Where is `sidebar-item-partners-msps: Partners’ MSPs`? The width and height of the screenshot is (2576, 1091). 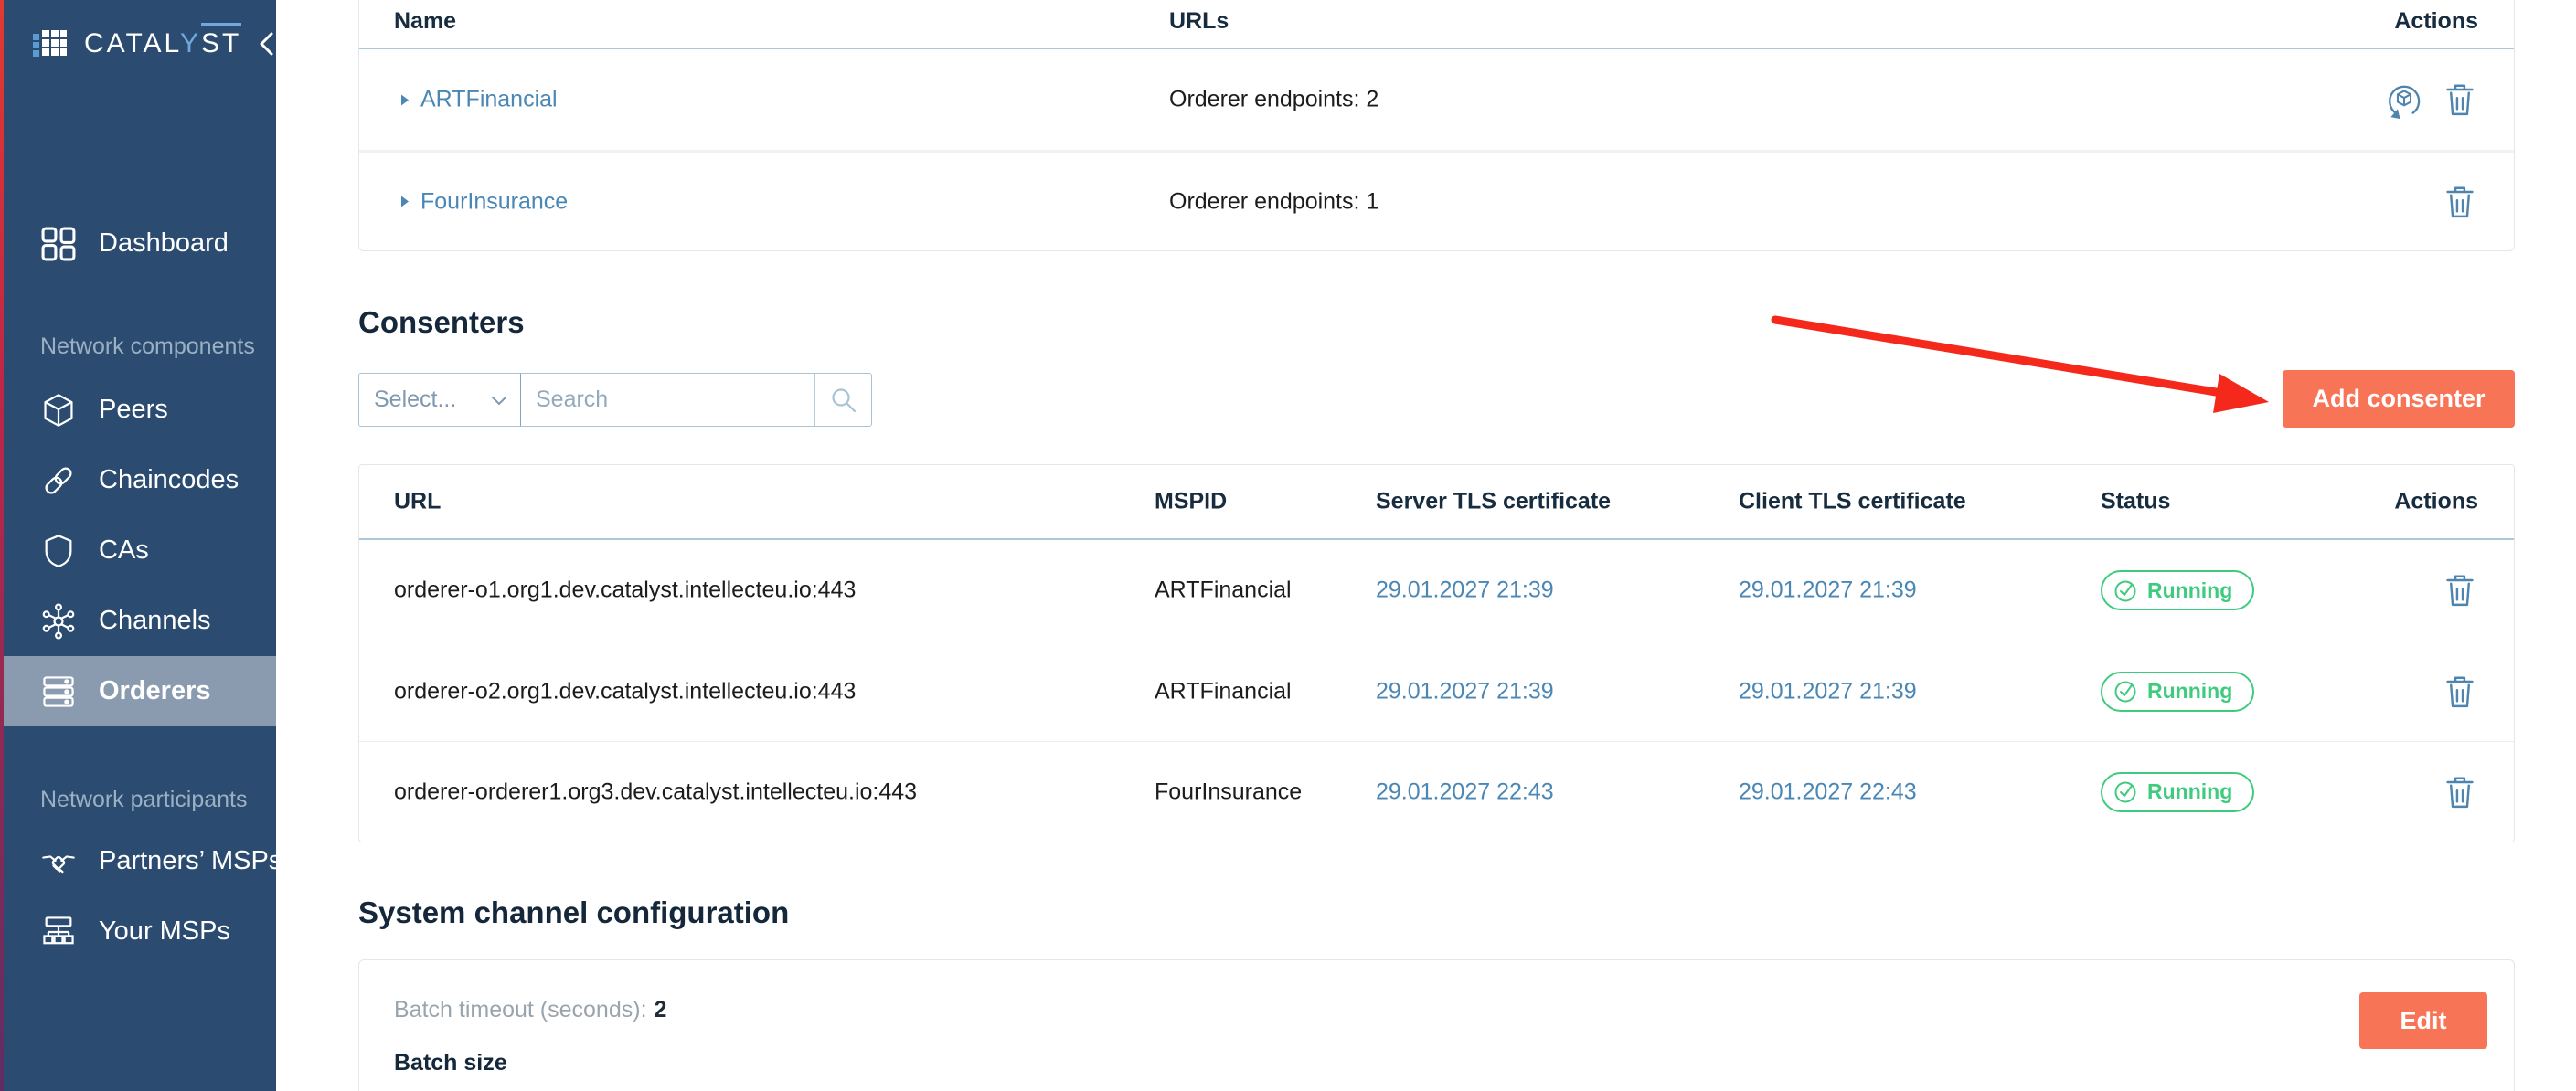
sidebar-item-partners-msps: Partners’ MSPs is located at coordinates (141, 861).